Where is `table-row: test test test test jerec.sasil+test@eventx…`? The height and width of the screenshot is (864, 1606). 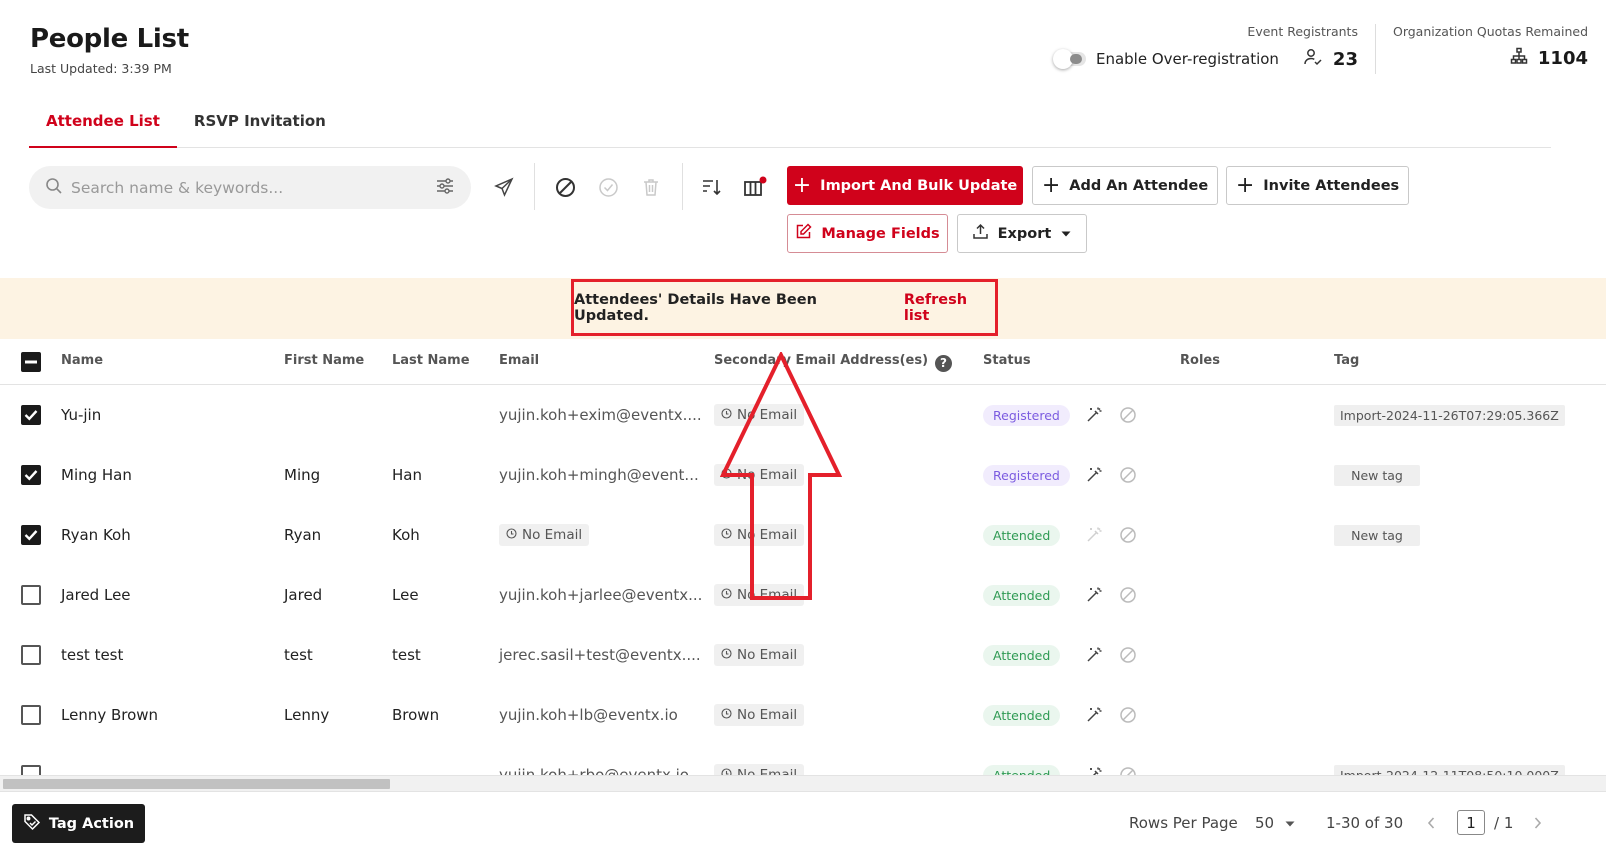
table-row: test test test test jerec.sasil+test@eventx… is located at coordinates (803, 655).